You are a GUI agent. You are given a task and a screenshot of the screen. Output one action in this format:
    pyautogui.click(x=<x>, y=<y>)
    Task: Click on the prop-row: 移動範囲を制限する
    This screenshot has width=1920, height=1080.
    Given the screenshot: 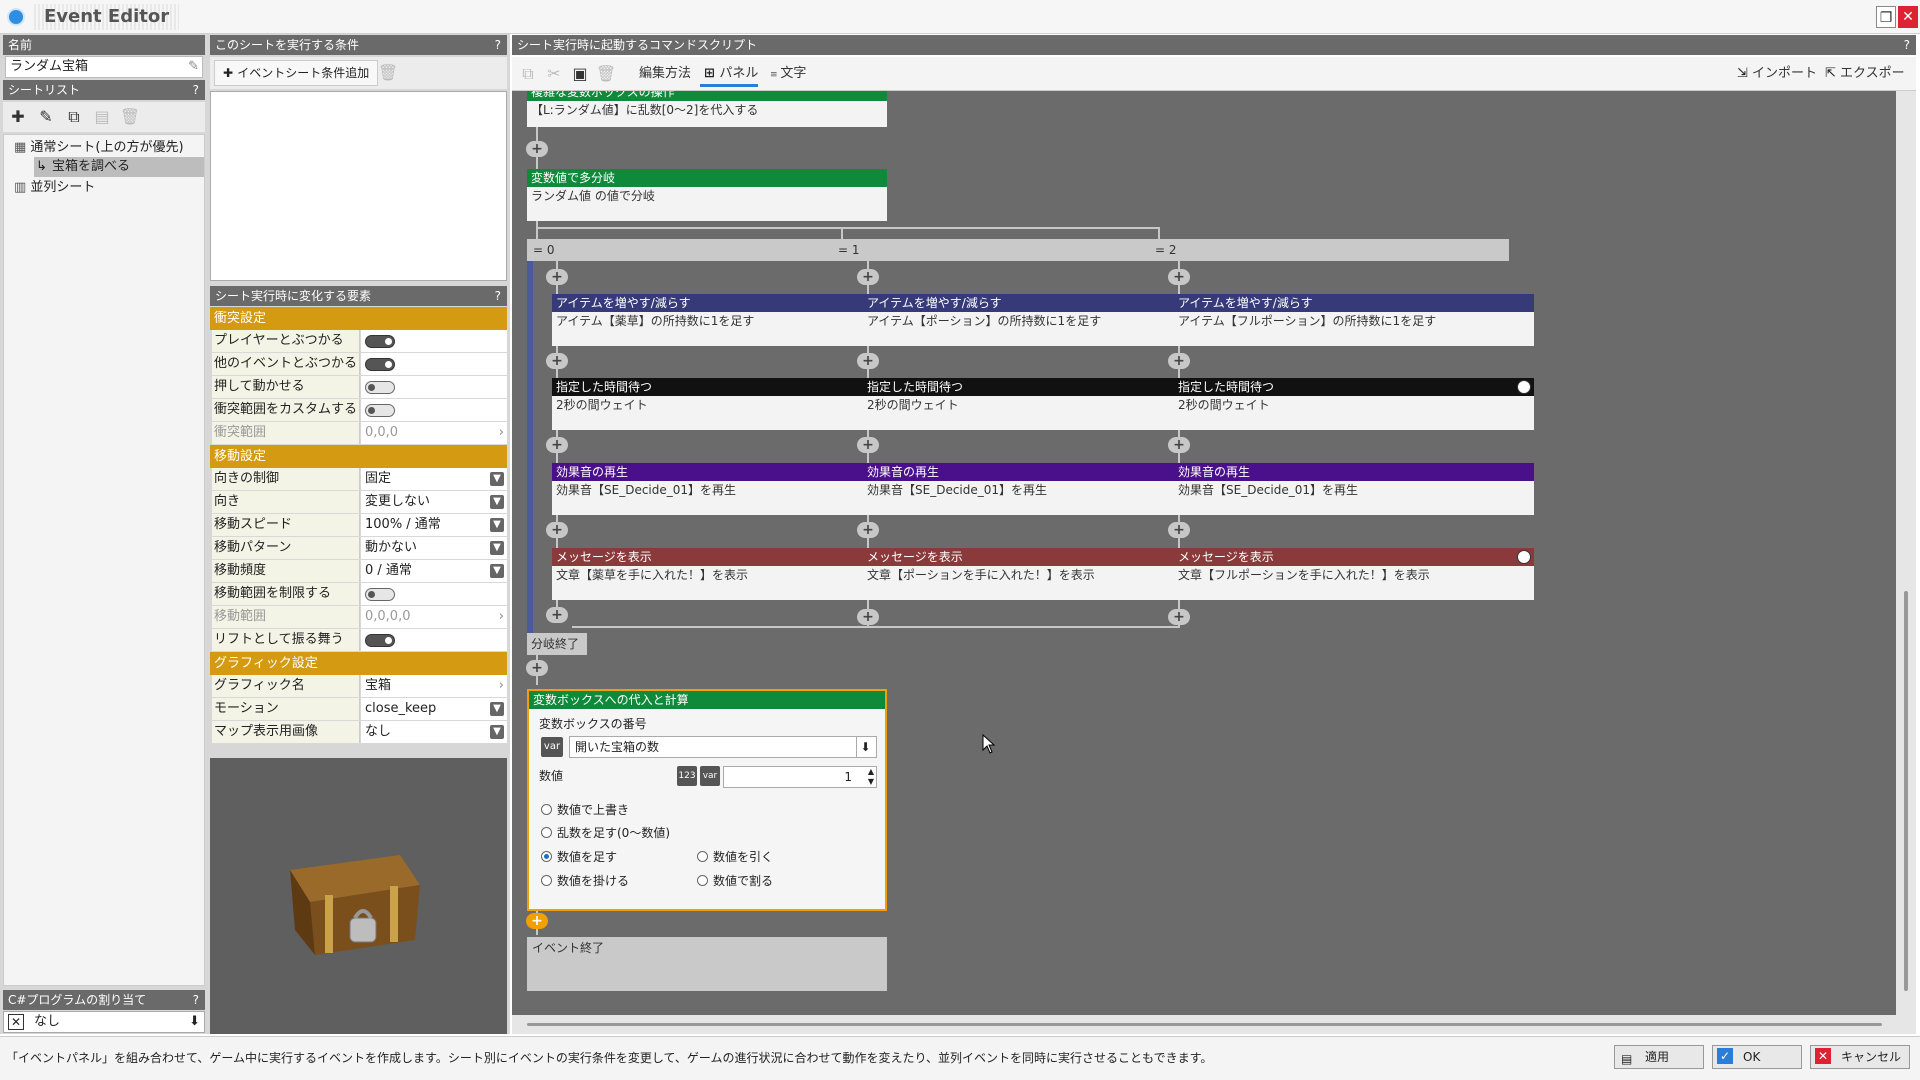 What is the action you would take?
    pyautogui.click(x=358, y=594)
    